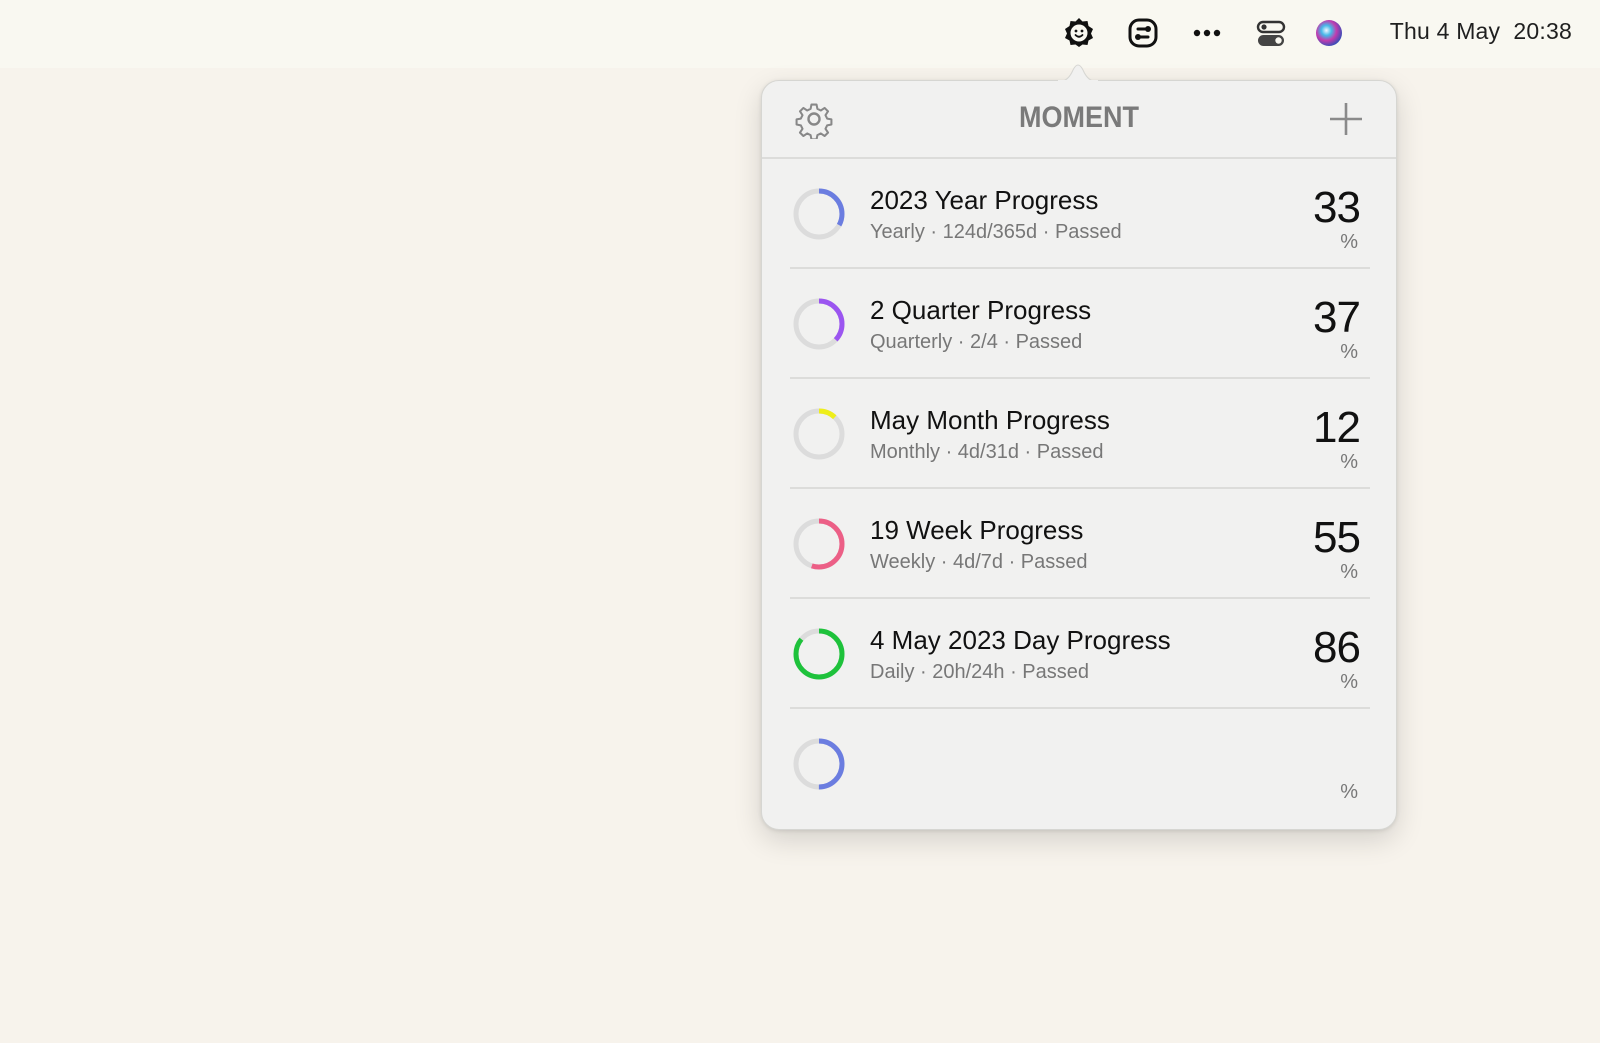 The height and width of the screenshot is (1043, 1600). I want to click on item-percent: 55, so click(1337, 537).